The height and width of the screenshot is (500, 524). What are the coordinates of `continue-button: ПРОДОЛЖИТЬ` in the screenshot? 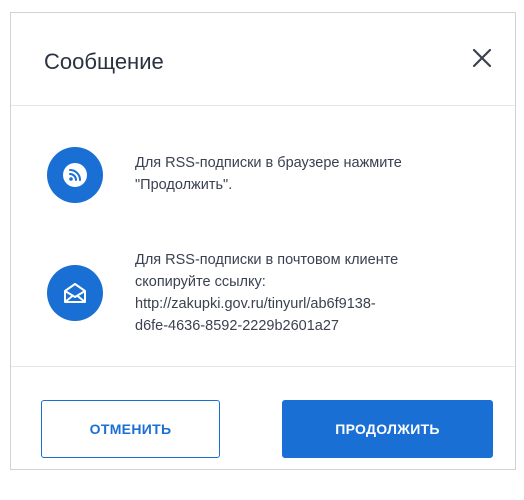 It's located at (387, 429).